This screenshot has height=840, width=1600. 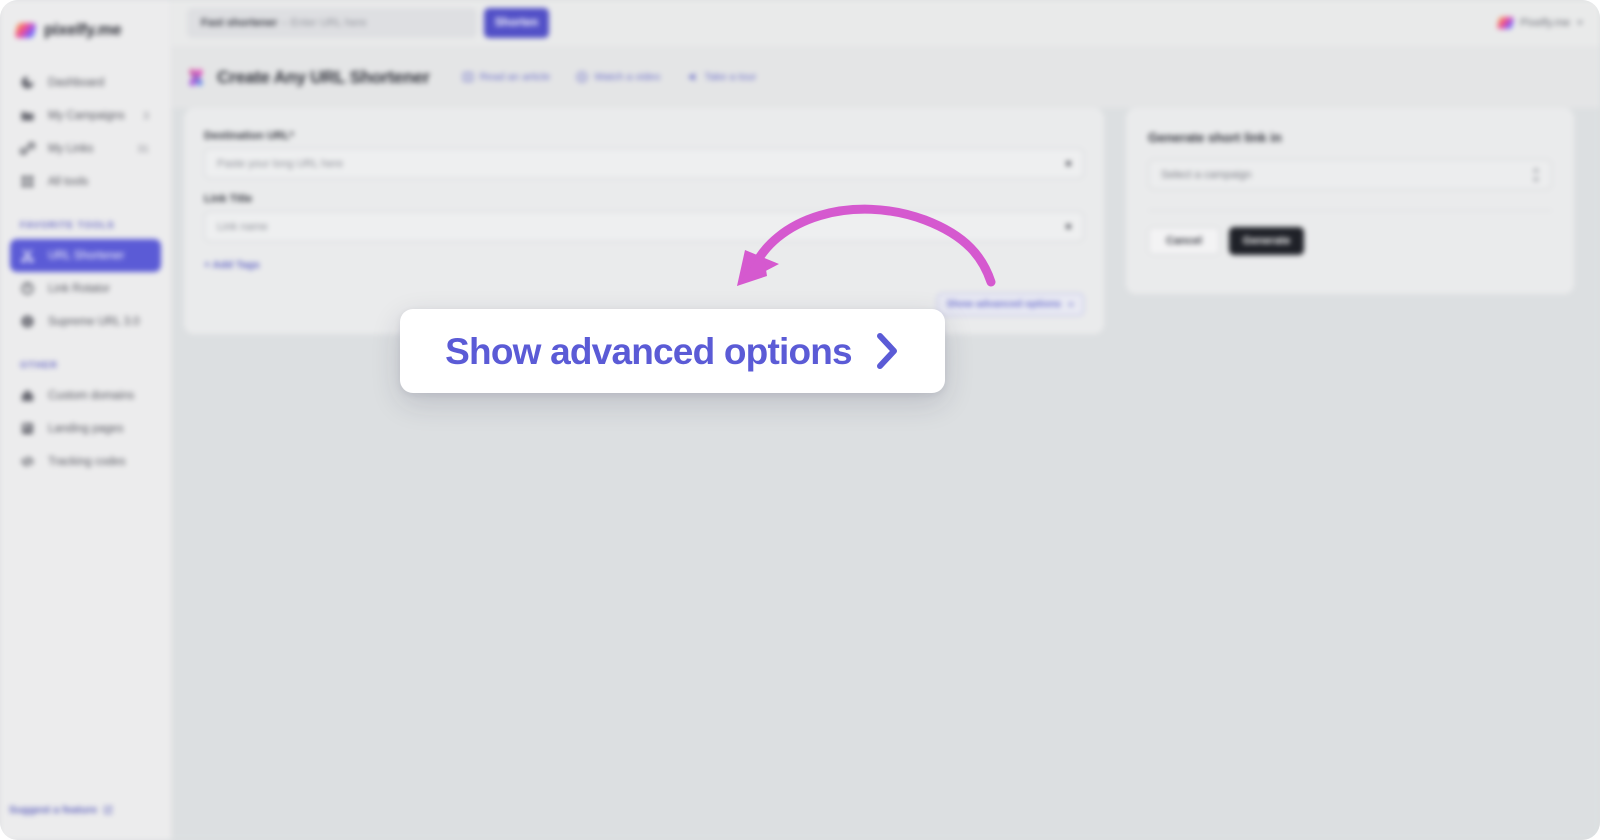 I want to click on sidebar-item-supreme-url: Supreme URL 3.0, so click(x=85, y=321).